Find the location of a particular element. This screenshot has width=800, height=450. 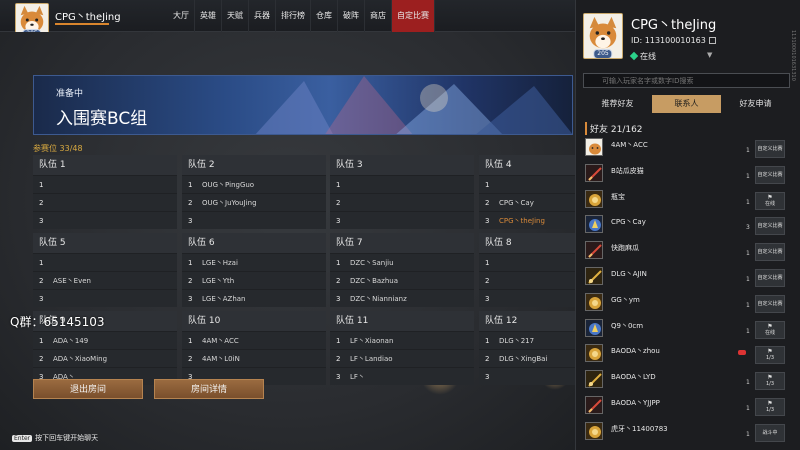

team-name: 队伍 3 is located at coordinates (402, 165).